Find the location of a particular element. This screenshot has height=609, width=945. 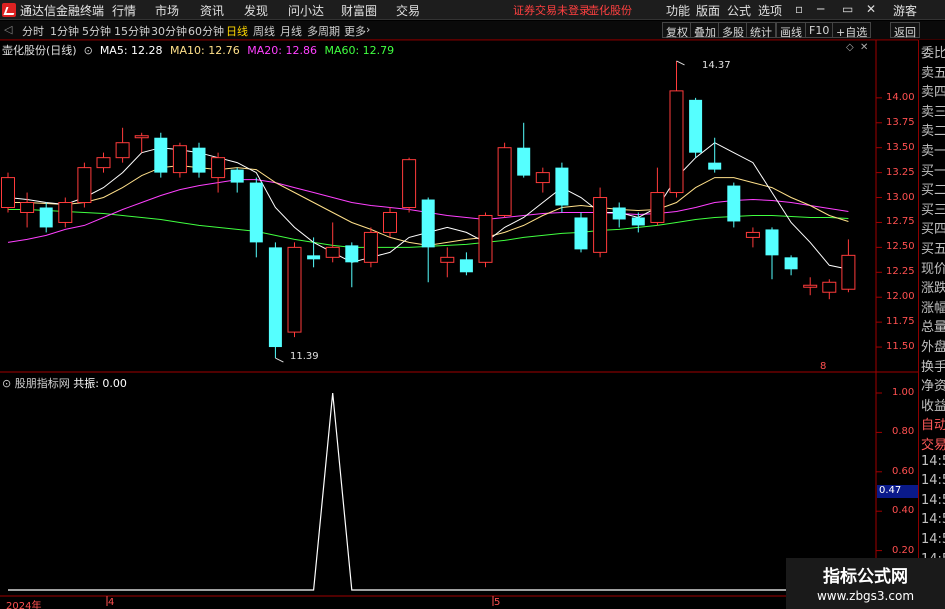

price-axis-label: 12.00 is located at coordinates (900, 297).